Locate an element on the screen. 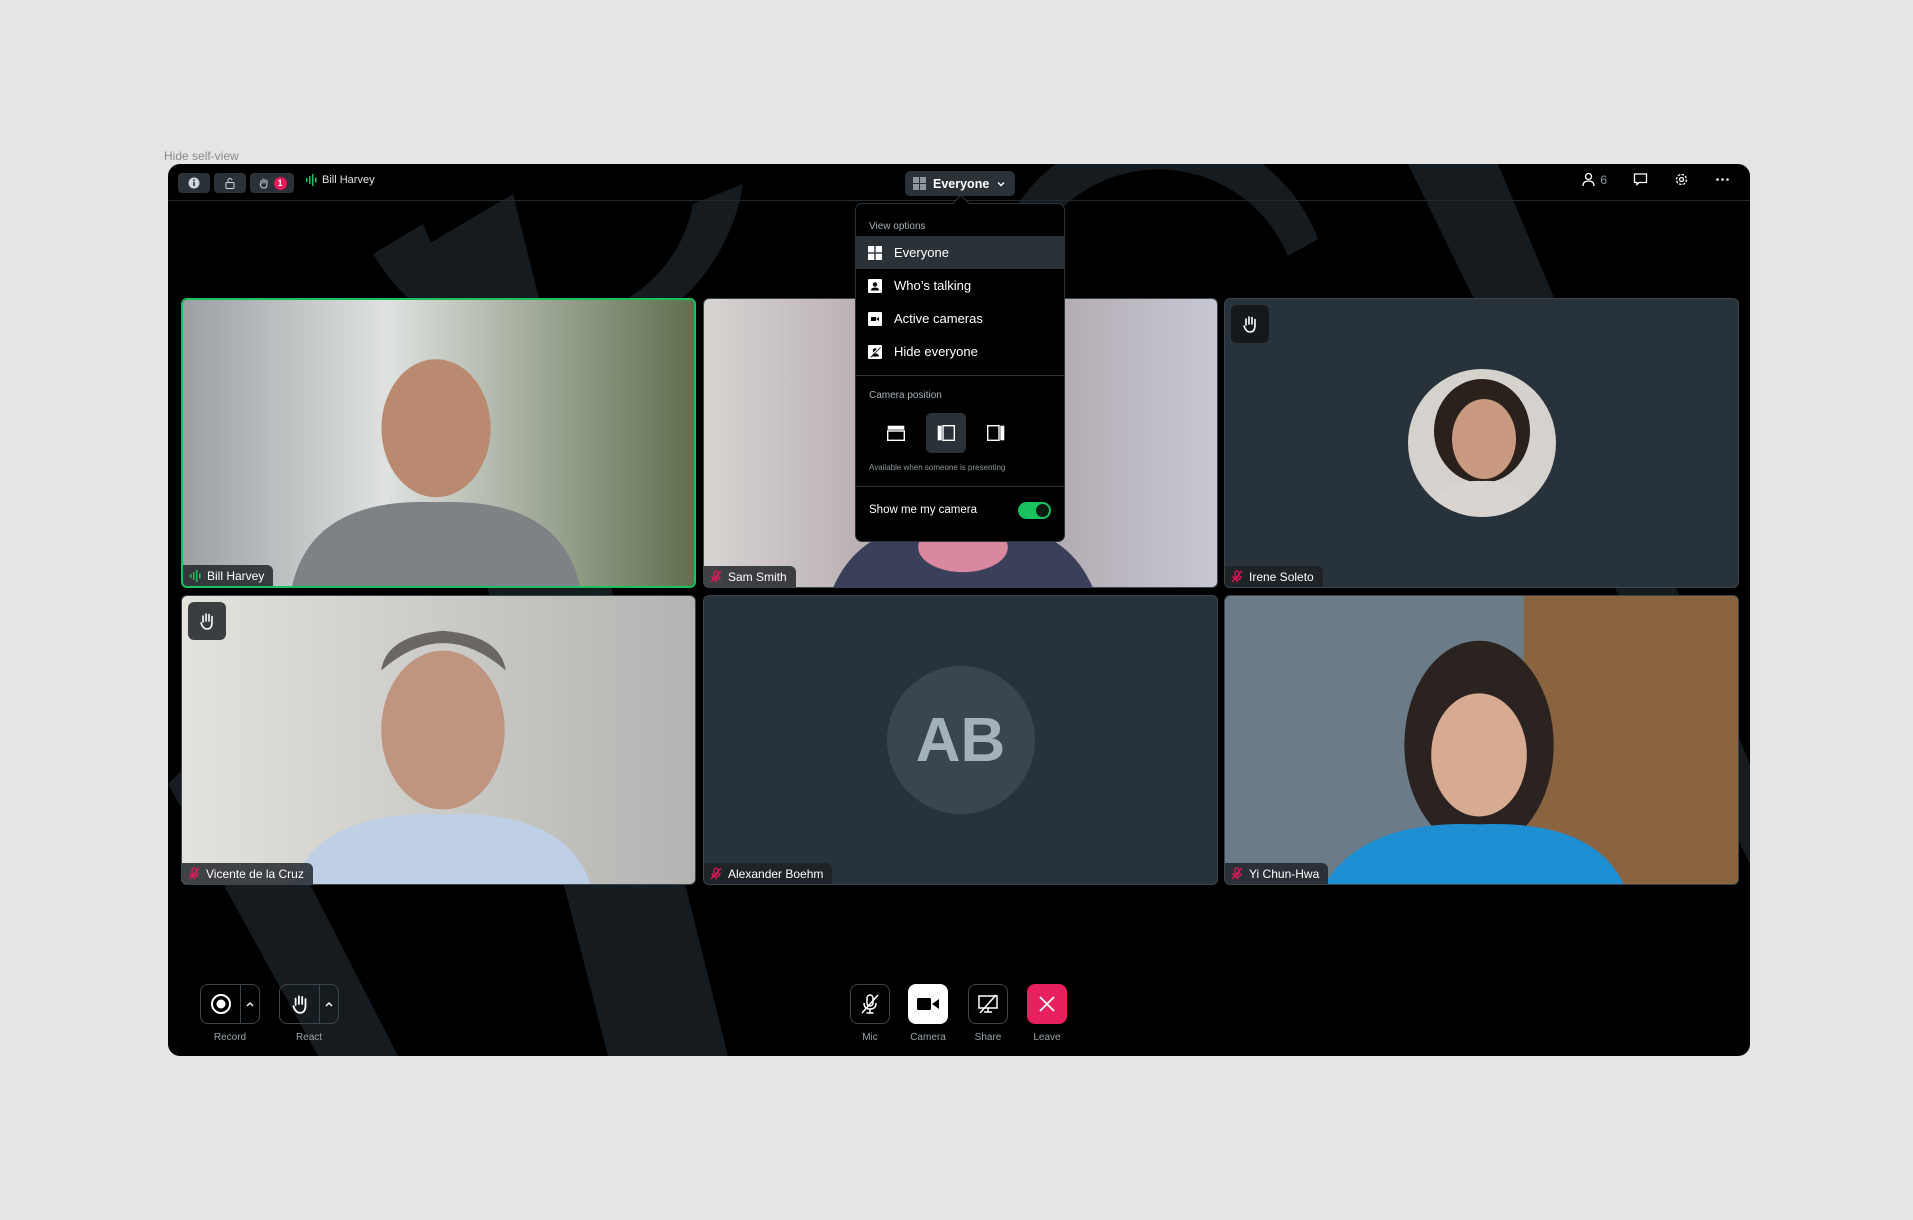 Image resolution: width=1913 pixels, height=1220 pixels. record-button is located at coordinates (221, 1004).